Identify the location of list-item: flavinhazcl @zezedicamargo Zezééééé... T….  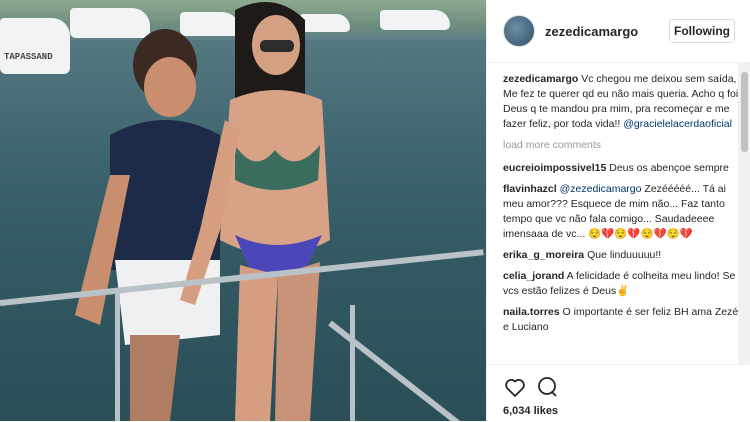
(623, 212).